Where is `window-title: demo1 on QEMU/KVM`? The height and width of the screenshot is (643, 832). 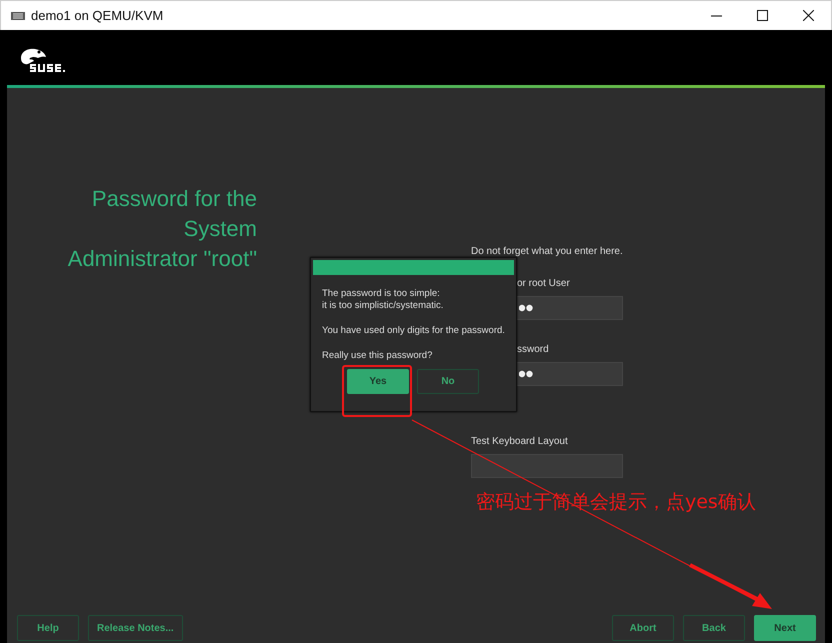 window-title: demo1 on QEMU/KVM is located at coordinates (97, 15).